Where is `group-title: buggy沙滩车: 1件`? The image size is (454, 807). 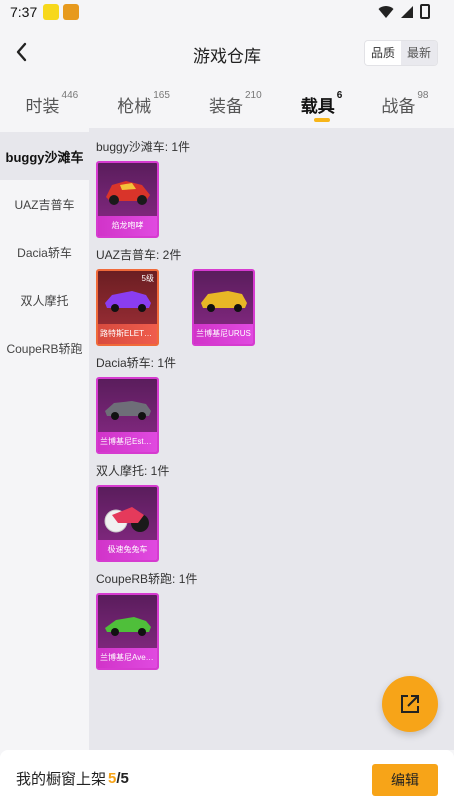 group-title: buggy沙滩车: 1件 is located at coordinates (143, 147).